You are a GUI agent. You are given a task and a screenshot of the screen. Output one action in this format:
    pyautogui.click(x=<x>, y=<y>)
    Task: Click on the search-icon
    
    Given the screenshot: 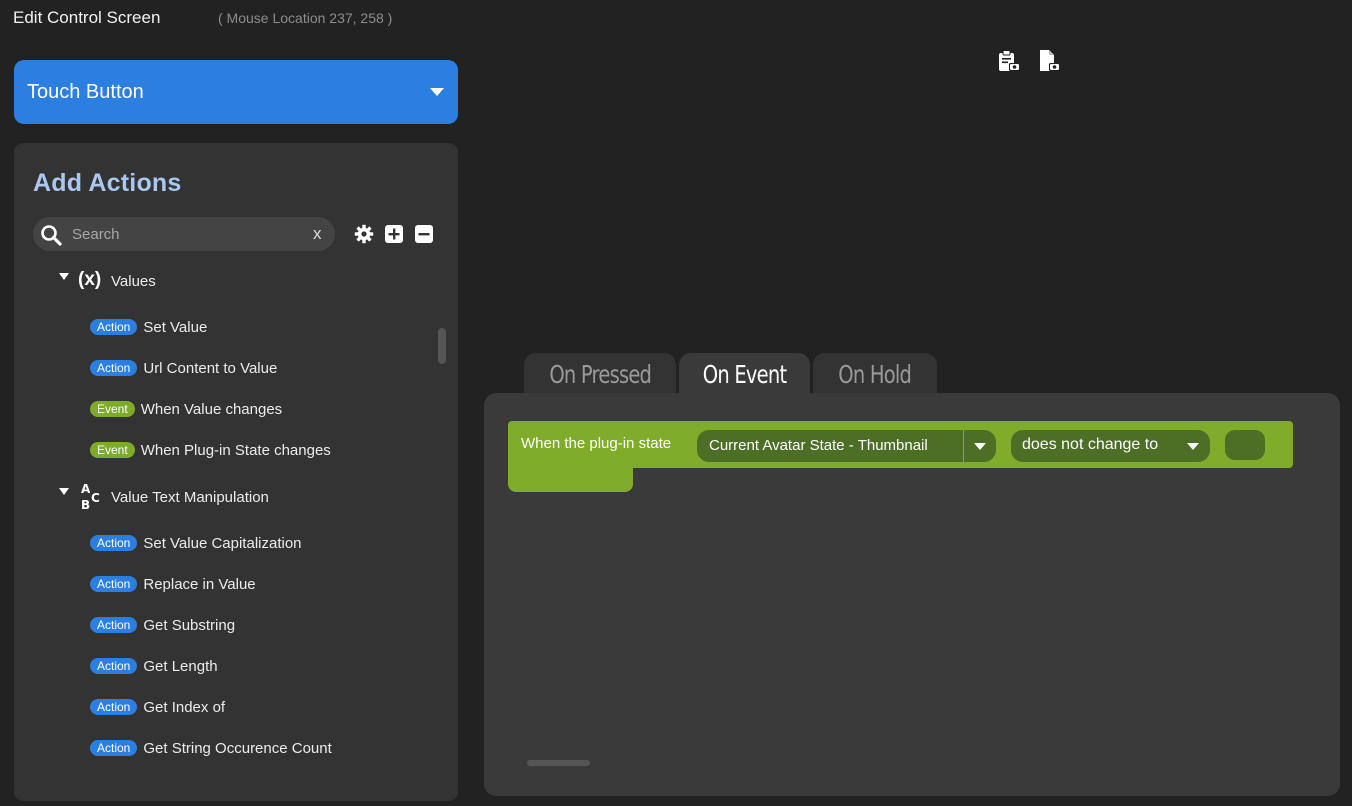 What is the action you would take?
    pyautogui.click(x=51, y=235)
    